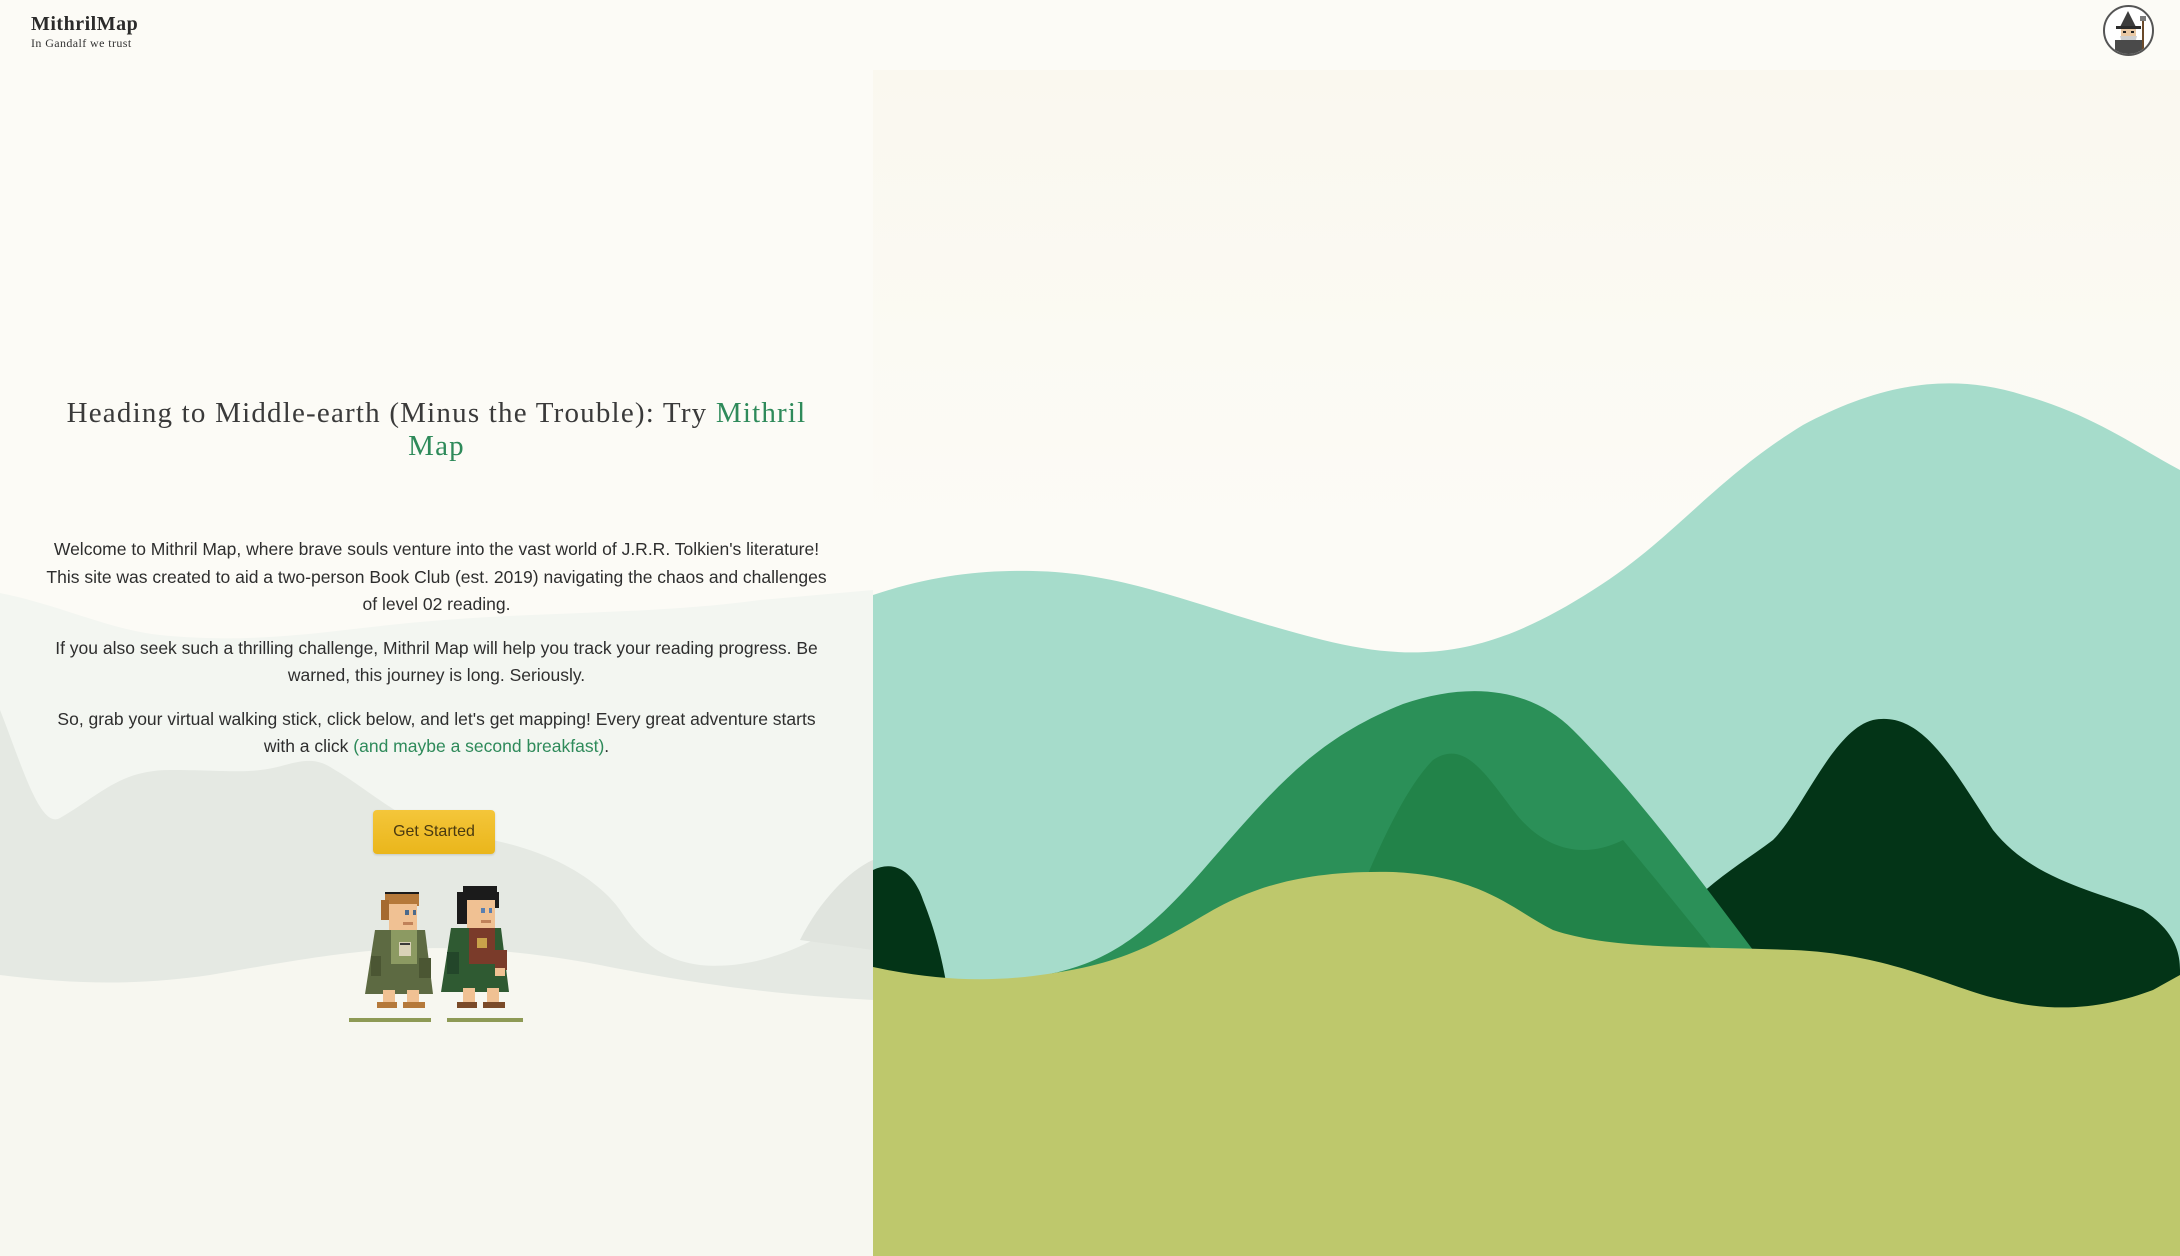 Image resolution: width=2180 pixels, height=1256 pixels. What do you see at coordinates (81, 43) in the screenshot?
I see `logo-tagline: In Gandalf we trust` at bounding box center [81, 43].